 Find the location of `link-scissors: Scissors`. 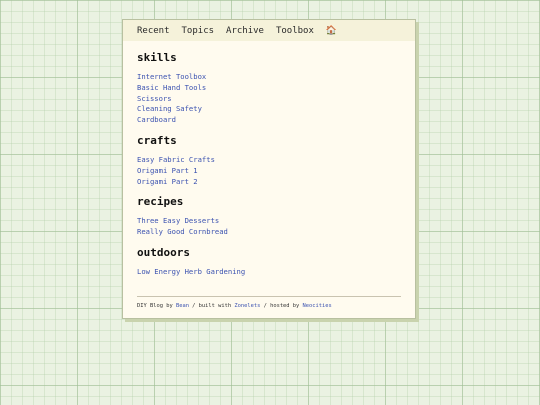

link-scissors: Scissors is located at coordinates (269, 99).